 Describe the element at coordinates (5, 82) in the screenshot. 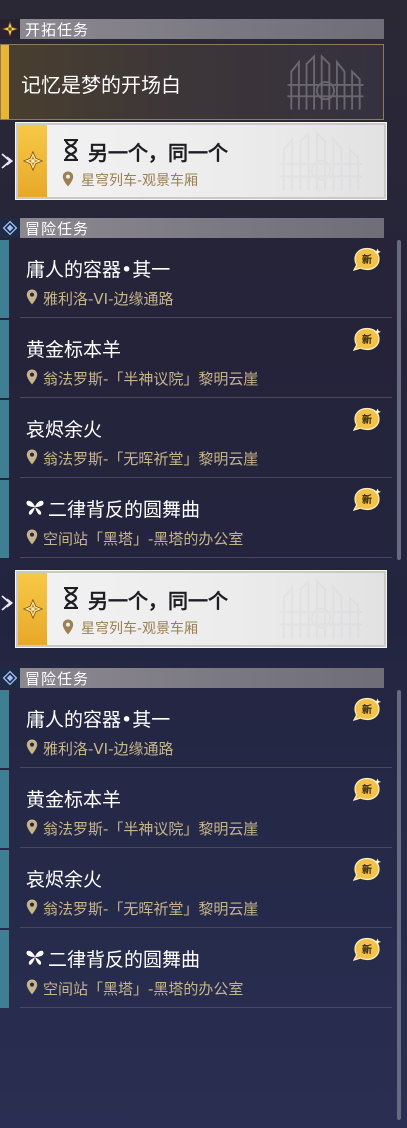

I see `gold-accent-bar` at that location.